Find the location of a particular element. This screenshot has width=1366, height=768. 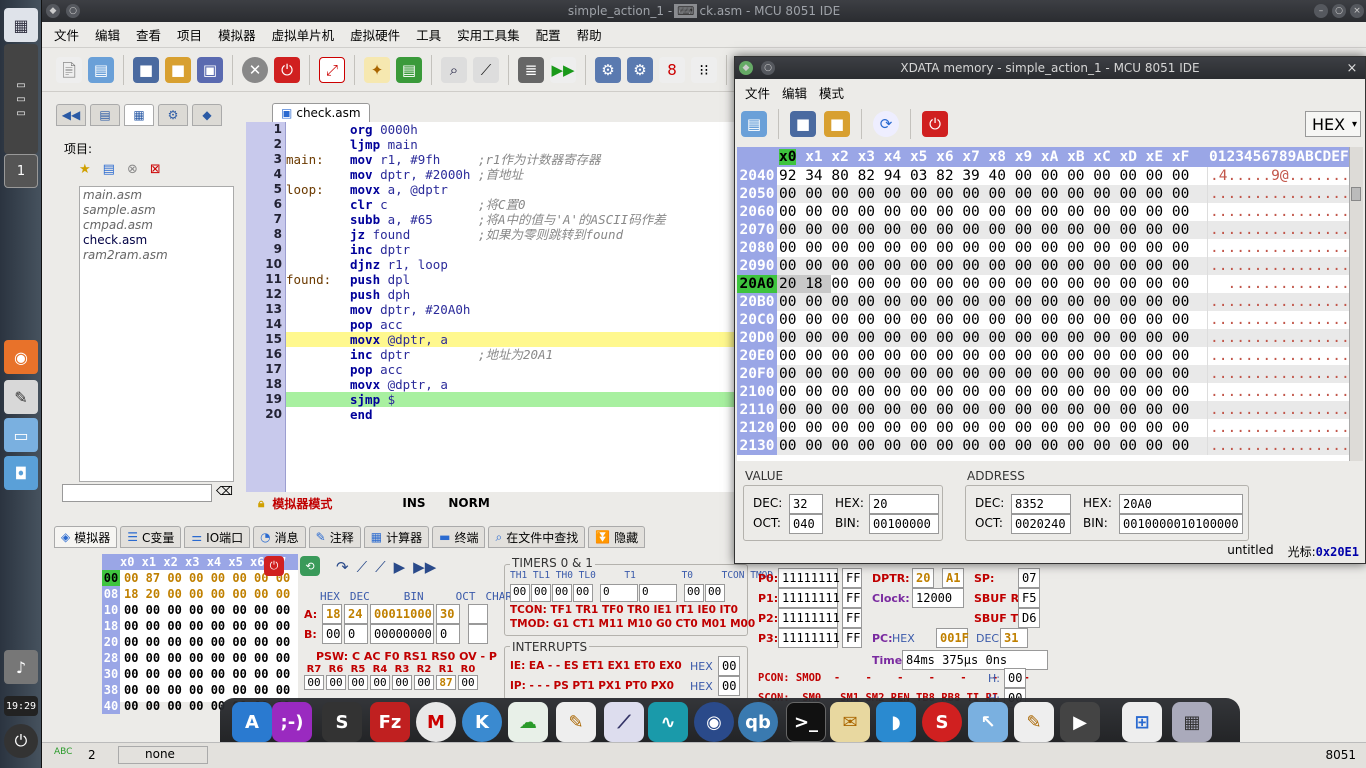

code-line: found: push dpl is located at coordinates (511, 279).